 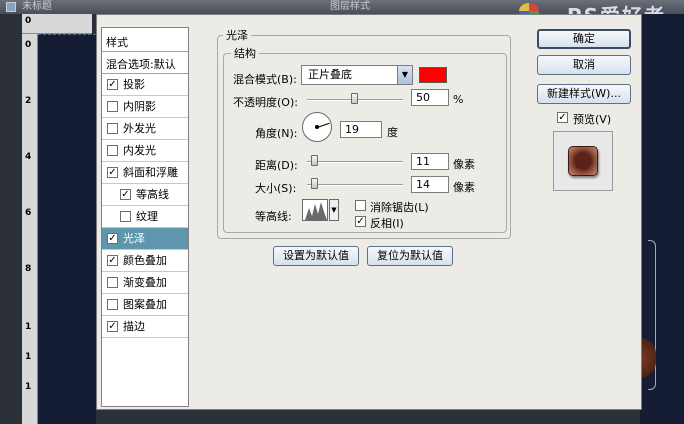 What do you see at coordinates (584, 39) in the screenshot?
I see `ok-button: 确定` at bounding box center [584, 39].